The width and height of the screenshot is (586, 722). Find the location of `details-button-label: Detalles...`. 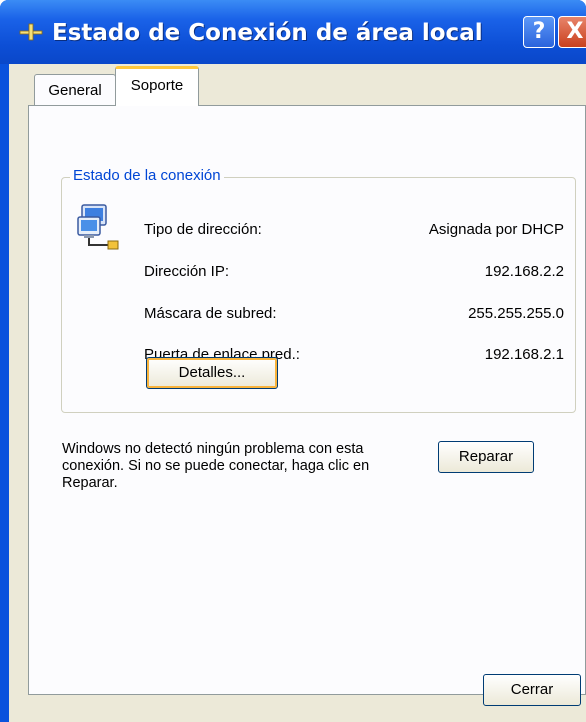

details-button-label: Detalles... is located at coordinates (212, 372).